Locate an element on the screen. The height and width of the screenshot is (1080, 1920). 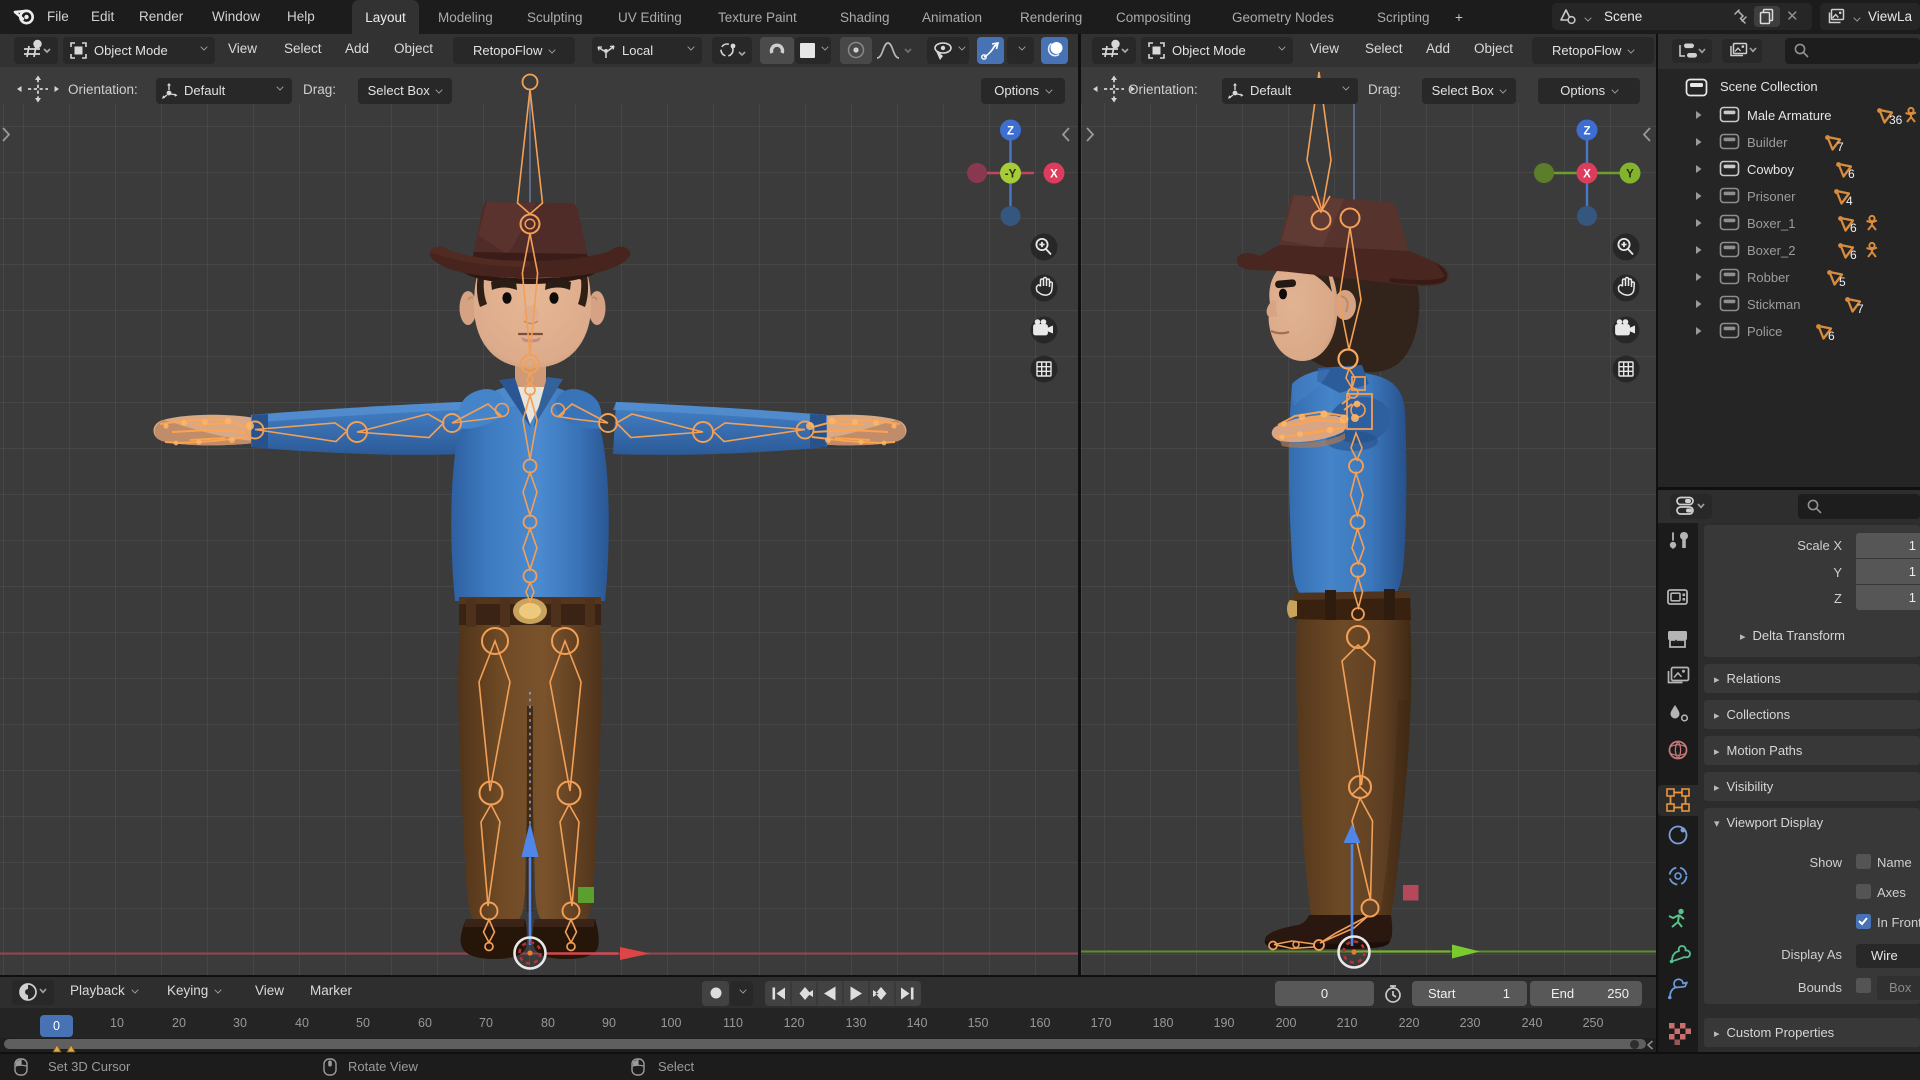
svg-text: Builder is located at coordinates (1767, 142).